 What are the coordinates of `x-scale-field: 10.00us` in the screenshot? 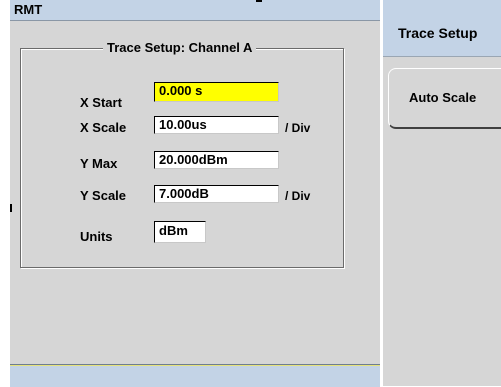 It's located at (216, 125).